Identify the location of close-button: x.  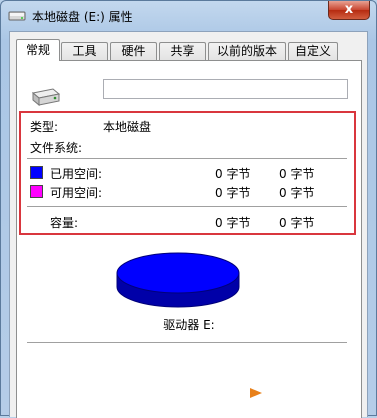
(349, 10).